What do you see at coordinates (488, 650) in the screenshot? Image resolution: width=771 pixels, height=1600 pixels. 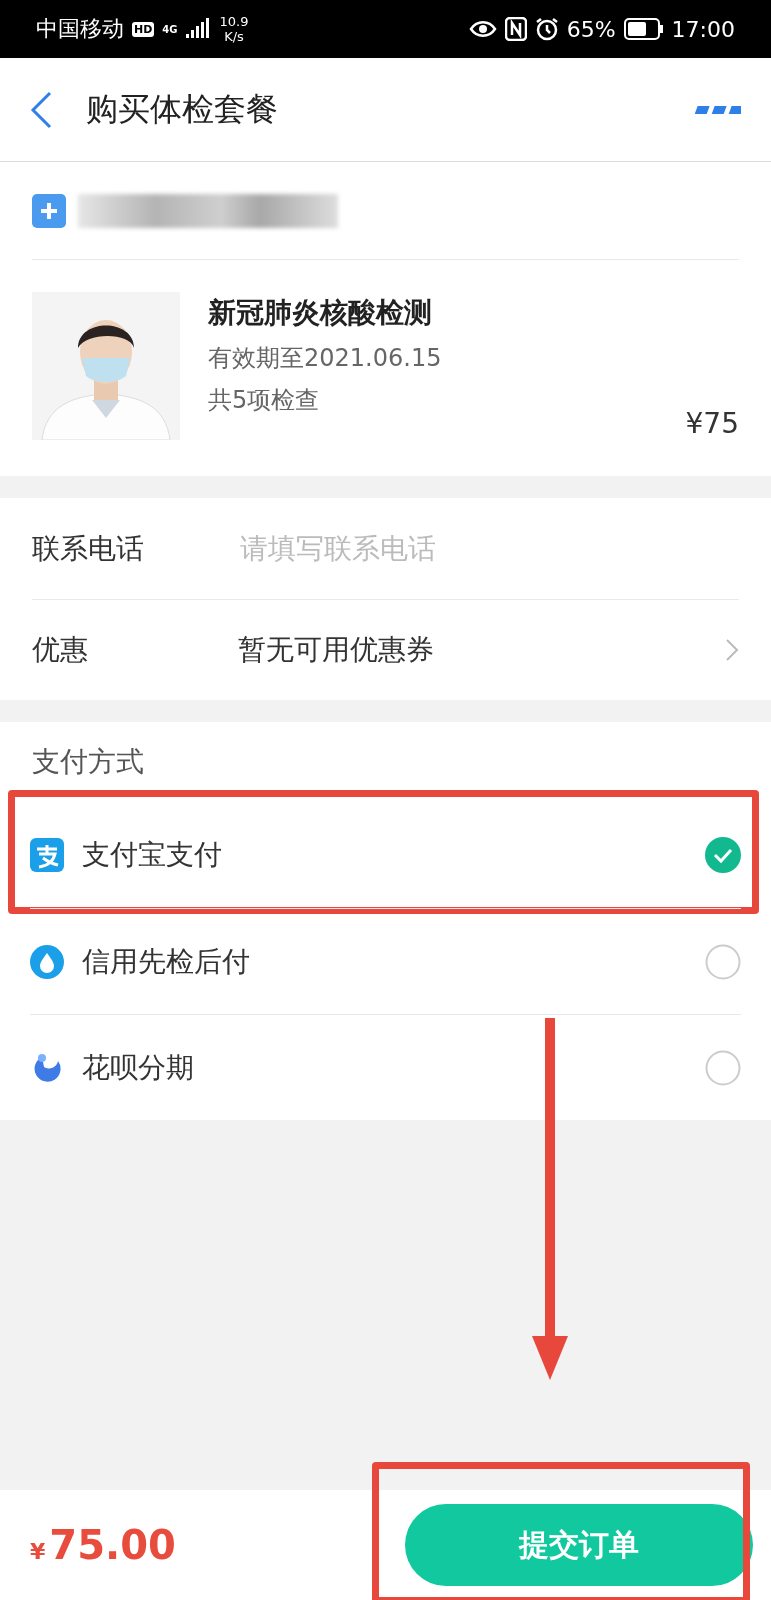 I see `coupon-selector: 暂无可用优惠券` at bounding box center [488, 650].